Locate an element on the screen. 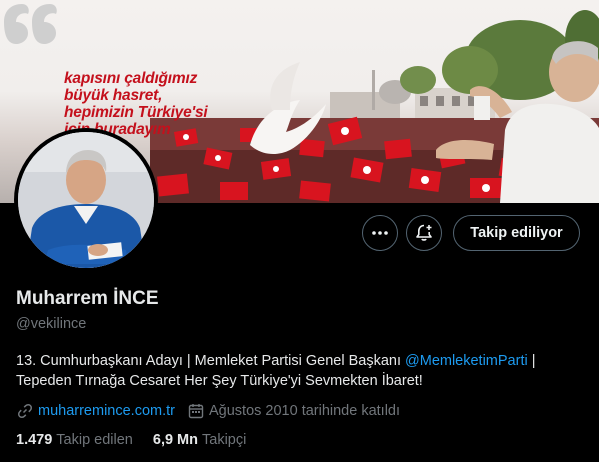 This screenshot has height=462, width=599. notifications-button is located at coordinates (424, 233).